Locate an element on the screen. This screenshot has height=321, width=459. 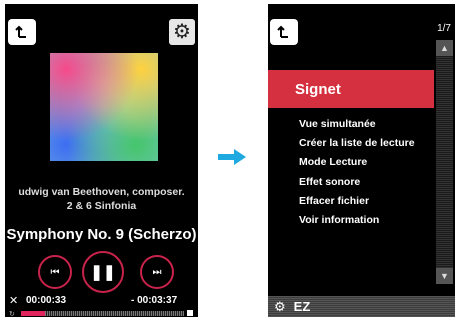
previous-button: ⏮ is located at coordinates (55, 272).